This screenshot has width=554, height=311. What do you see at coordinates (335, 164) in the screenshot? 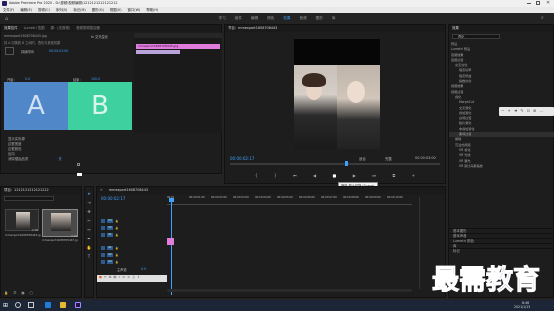
I see `playhead-bar` at bounding box center [335, 164].